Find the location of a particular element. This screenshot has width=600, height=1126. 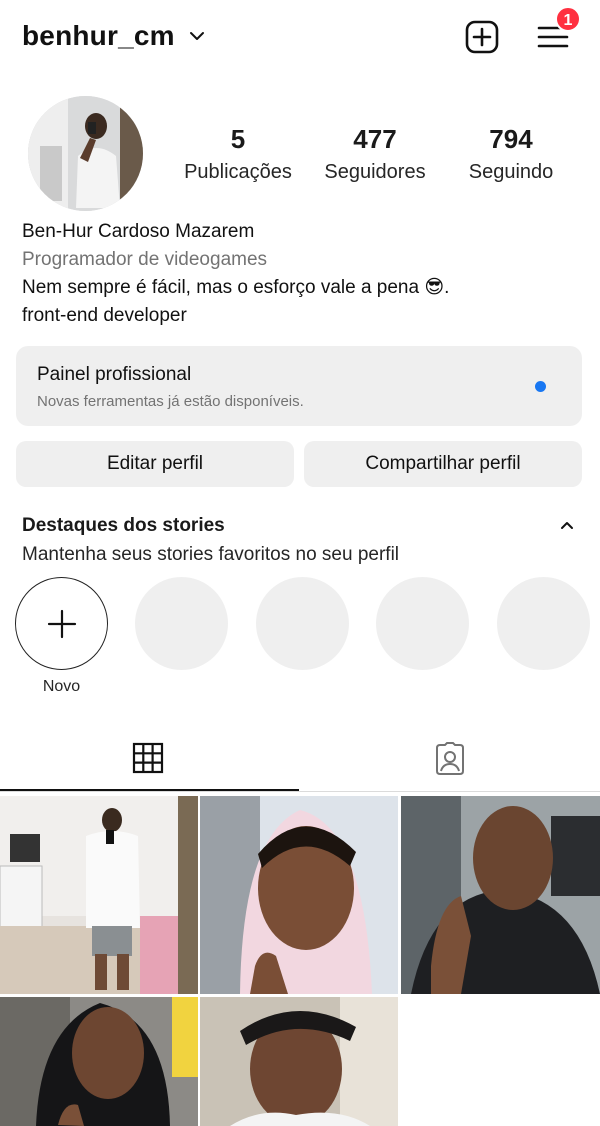

edit-profile-button: Editar perfil is located at coordinates (155, 464).